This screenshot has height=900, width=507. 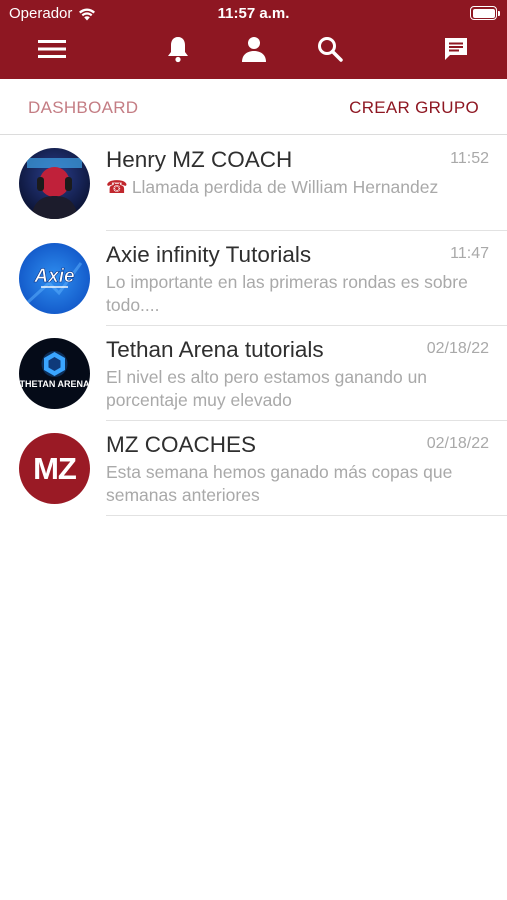 I want to click on chat-time: 11:47, so click(x=469, y=253).